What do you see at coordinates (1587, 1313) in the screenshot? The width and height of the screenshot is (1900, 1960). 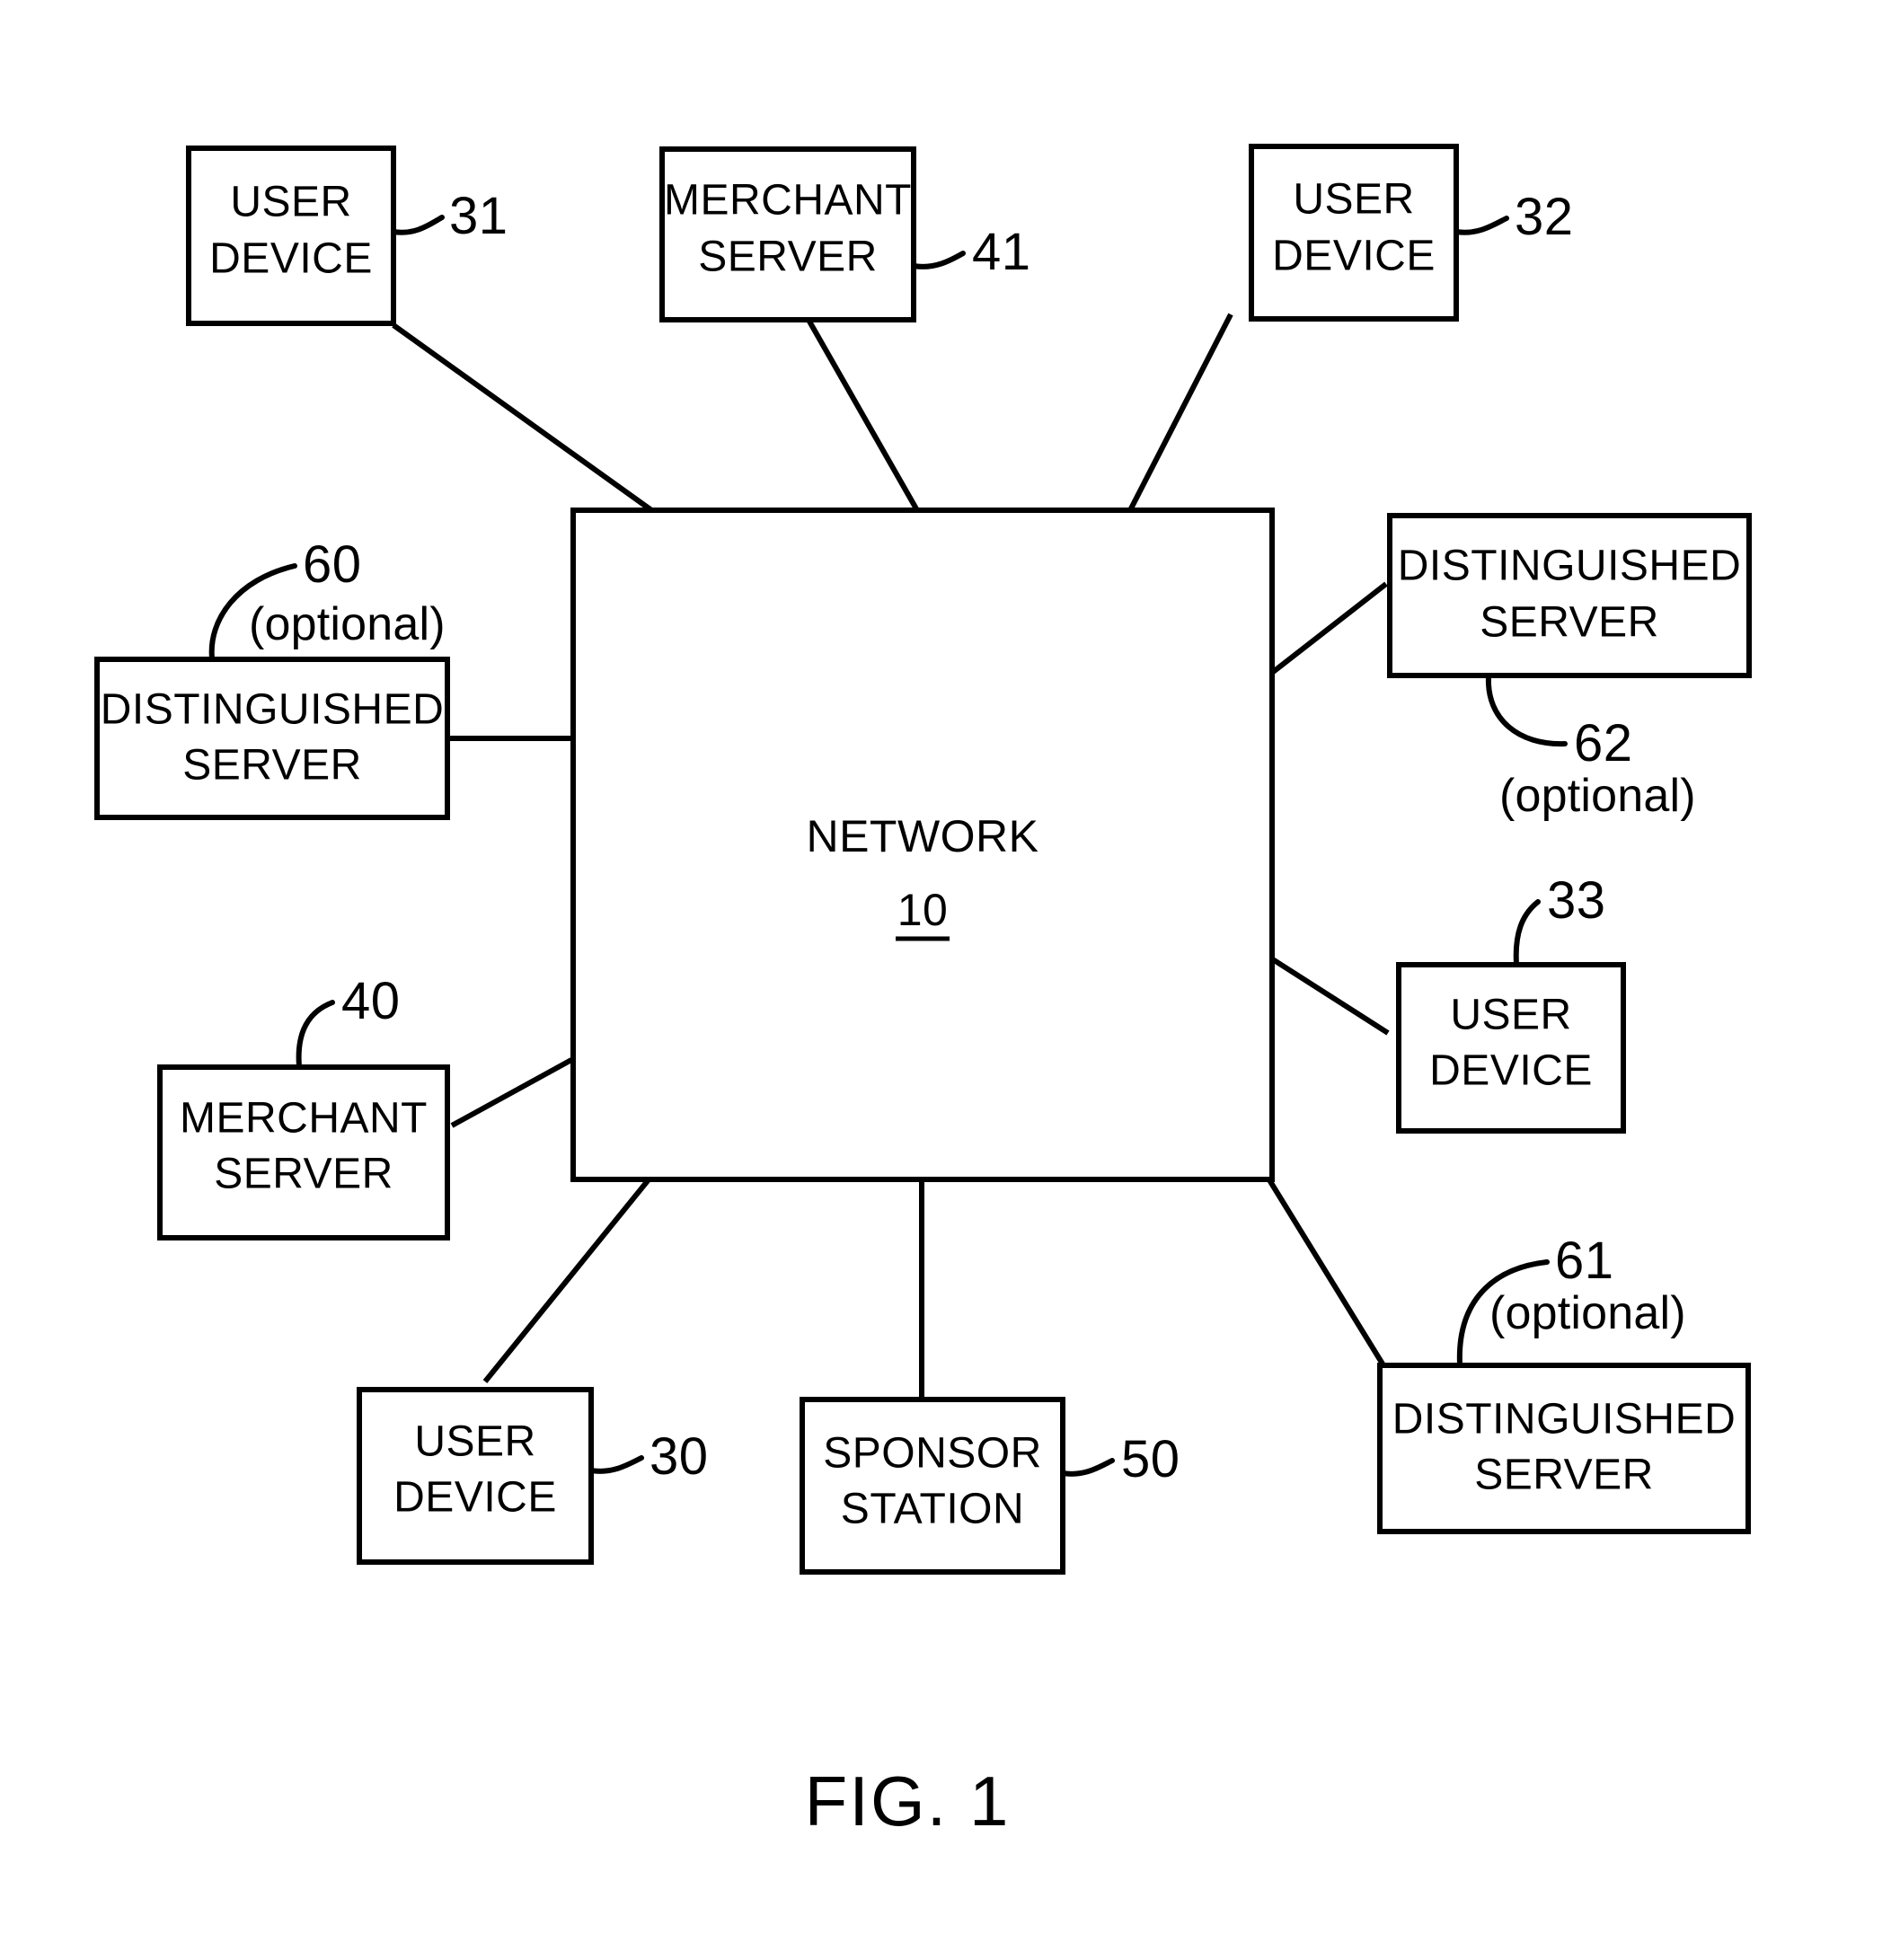 I see `distinguished-server-61-optional-note: (optional)` at bounding box center [1587, 1313].